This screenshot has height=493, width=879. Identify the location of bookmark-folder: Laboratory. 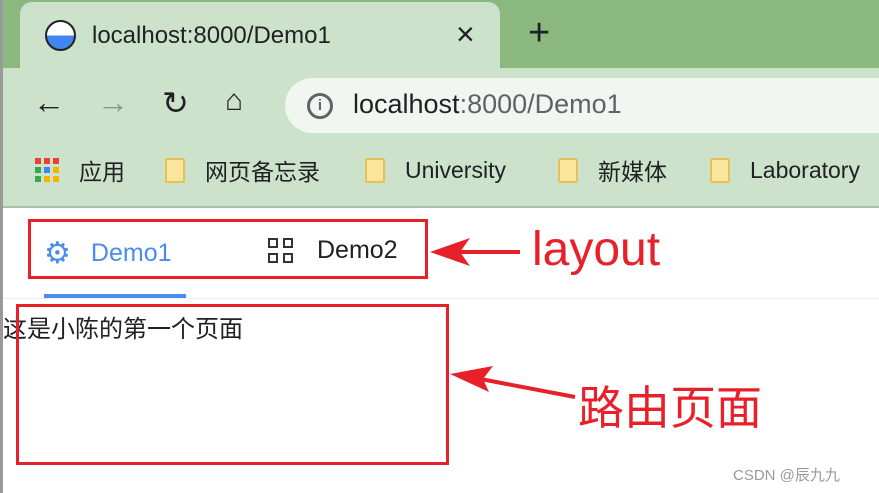
(785, 170).